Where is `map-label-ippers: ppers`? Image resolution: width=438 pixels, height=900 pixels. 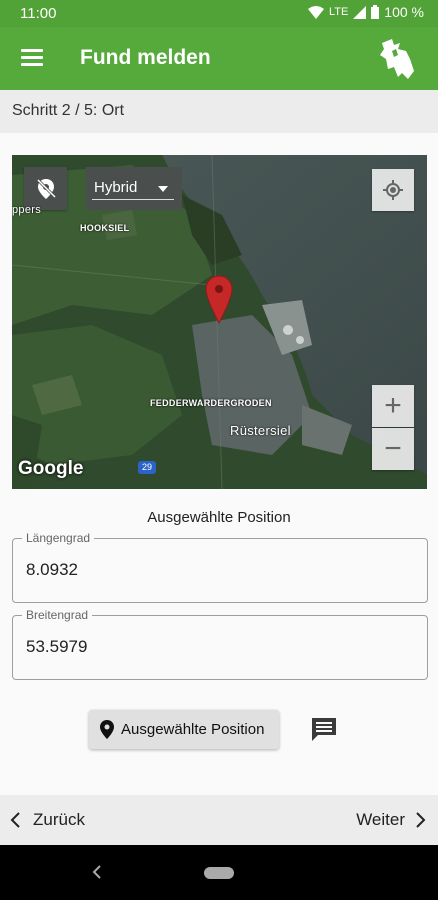 map-label-ippers: ppers is located at coordinates (27, 210).